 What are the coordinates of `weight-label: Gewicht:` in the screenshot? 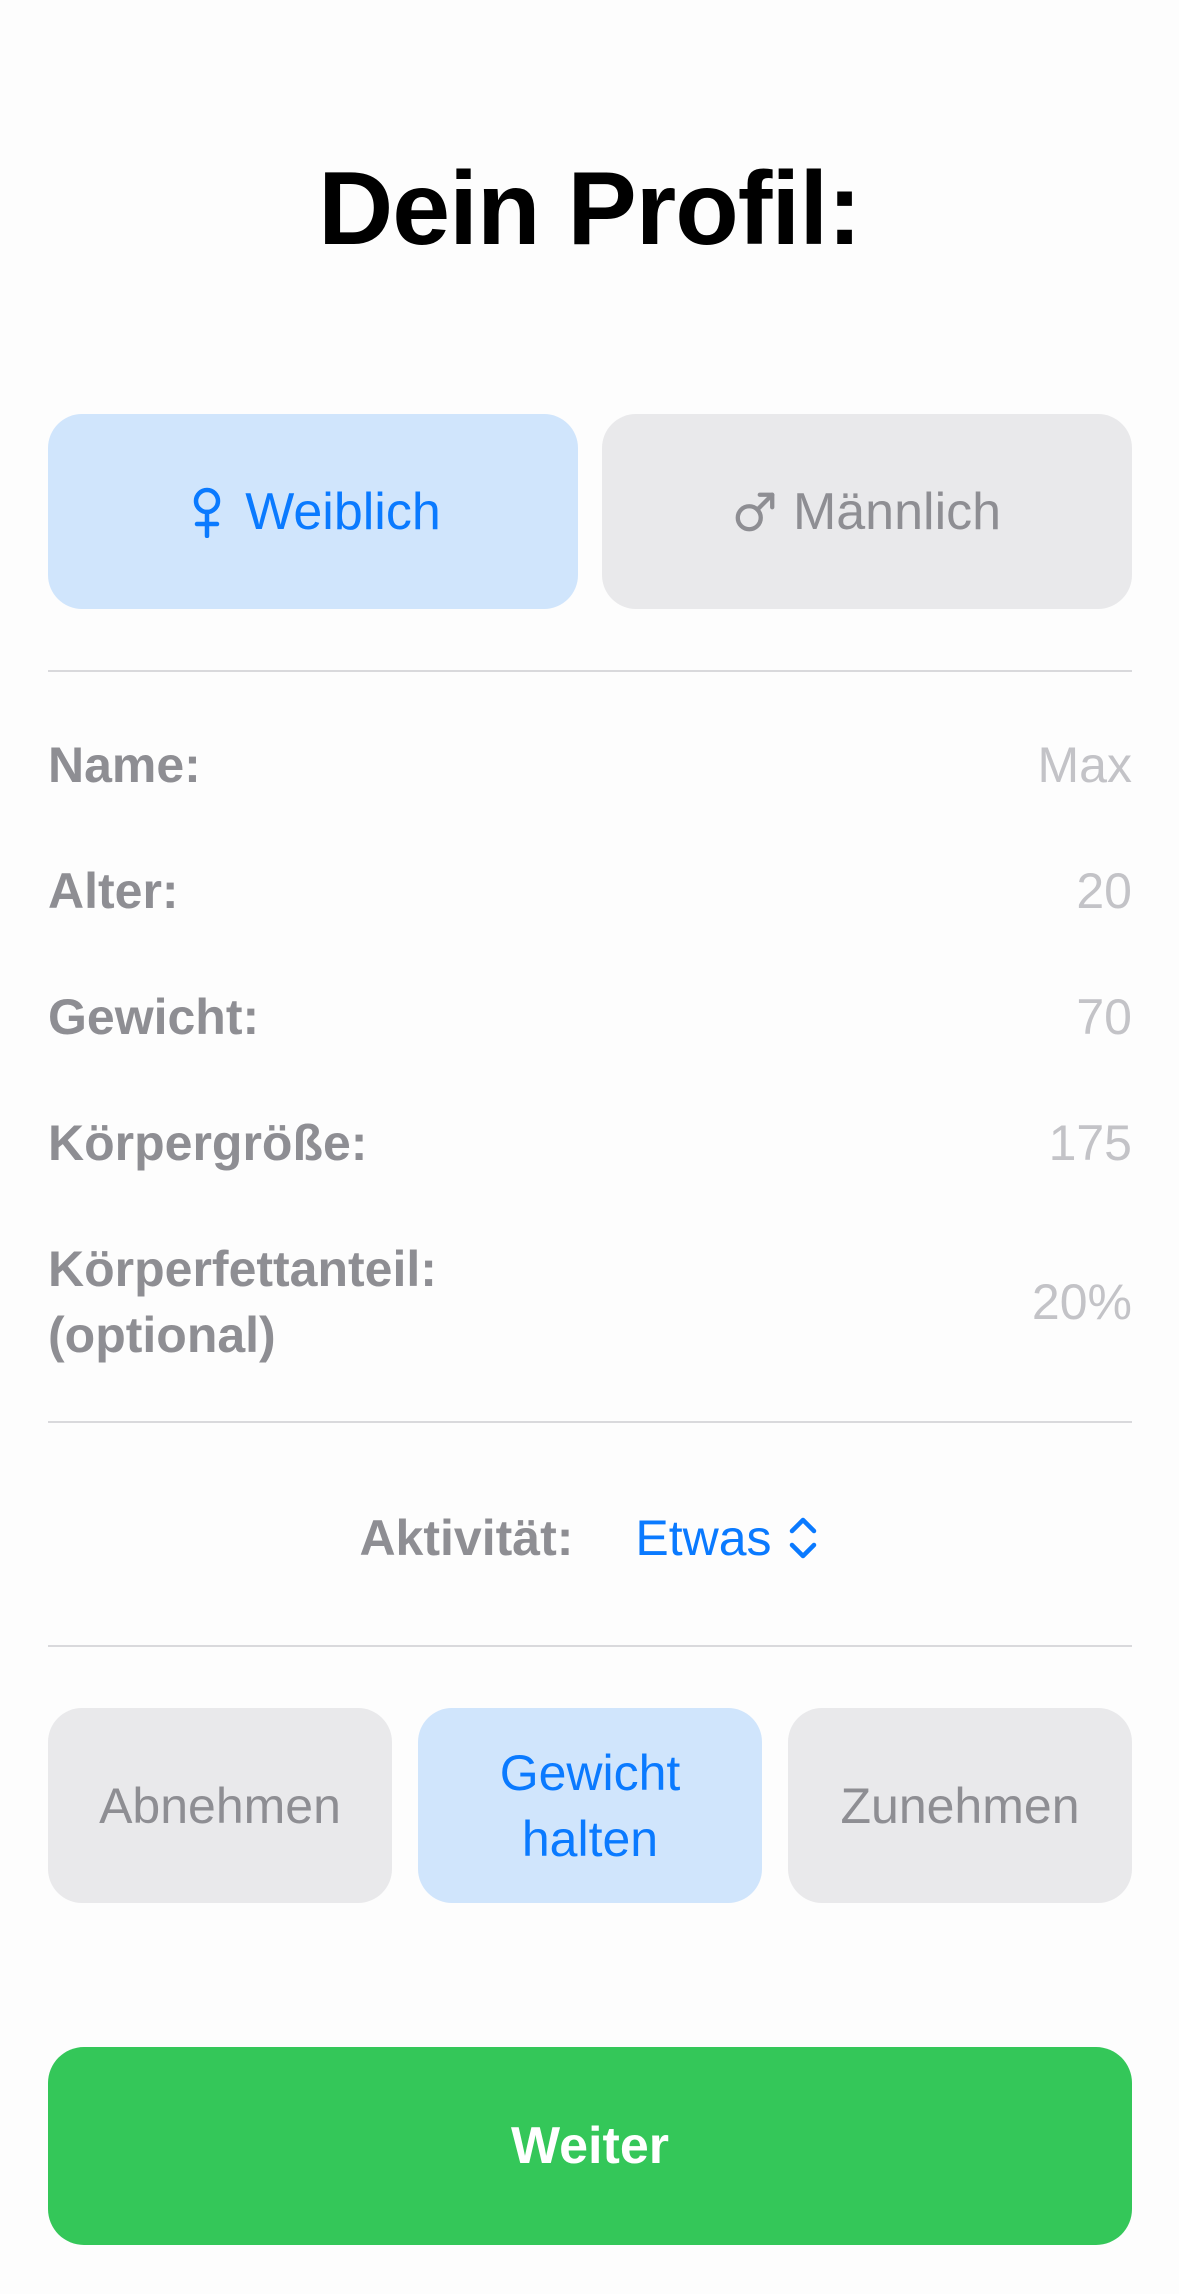 It's located at (154, 1017).